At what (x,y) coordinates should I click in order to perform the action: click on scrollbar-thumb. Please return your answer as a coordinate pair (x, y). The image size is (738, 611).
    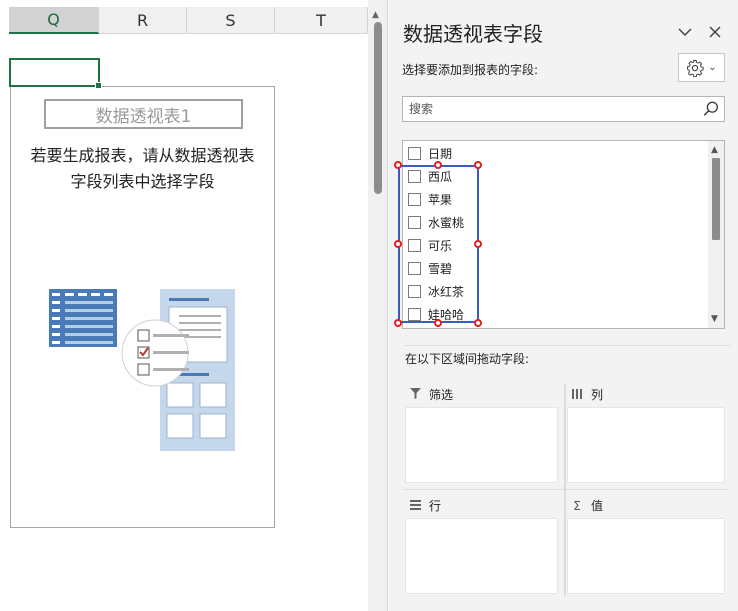
    Looking at the image, I should click on (378, 108).